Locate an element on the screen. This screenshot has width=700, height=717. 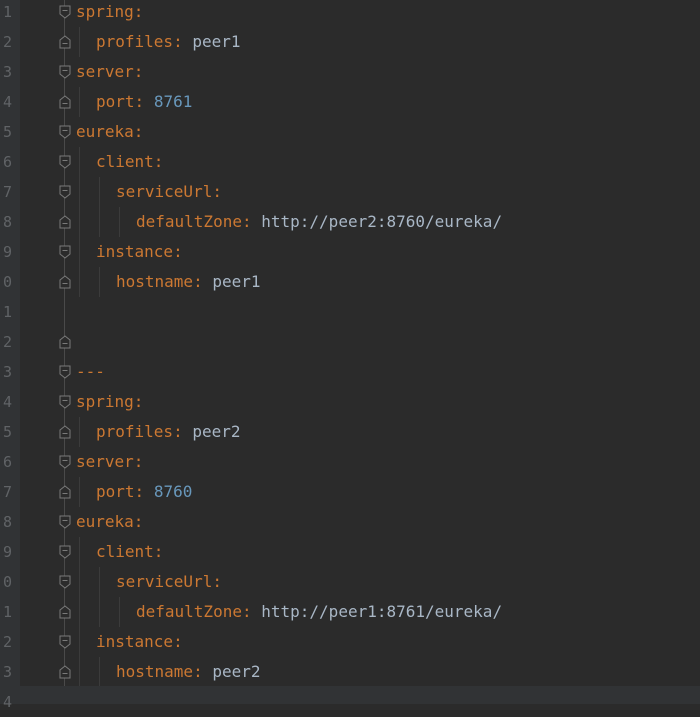
code-line: 1 defaultZone: http://peer1:8761/eureka/ is located at coordinates (350, 612).